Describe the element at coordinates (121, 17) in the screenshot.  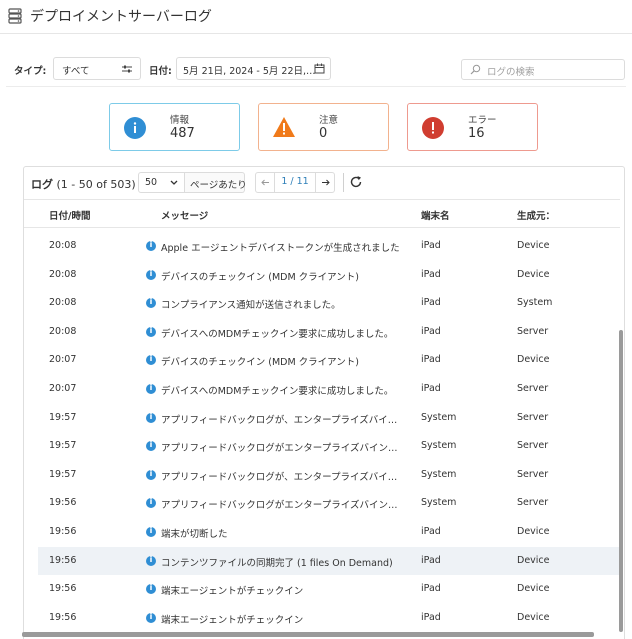
I see `page-title: デプロイメントサーバーログ` at that location.